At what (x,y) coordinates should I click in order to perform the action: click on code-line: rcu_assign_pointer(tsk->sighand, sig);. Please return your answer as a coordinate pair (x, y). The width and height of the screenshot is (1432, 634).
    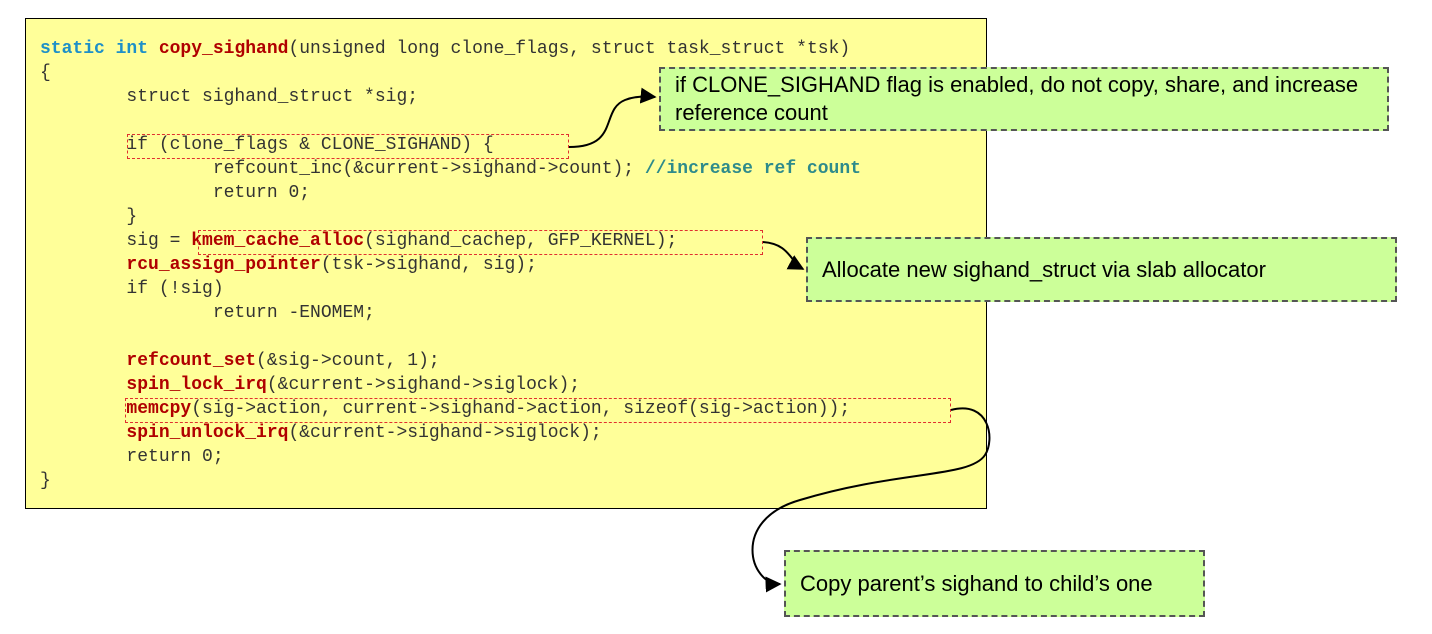
    Looking at the image, I should click on (288, 265).